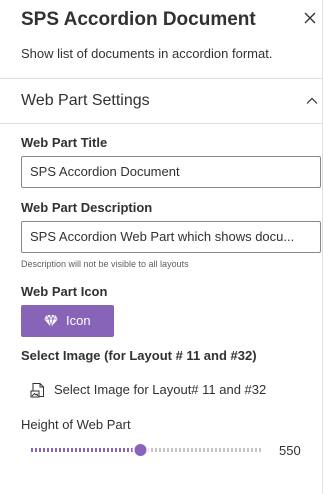 The height and width of the screenshot is (494, 323). I want to click on close-icon, so click(310, 18).